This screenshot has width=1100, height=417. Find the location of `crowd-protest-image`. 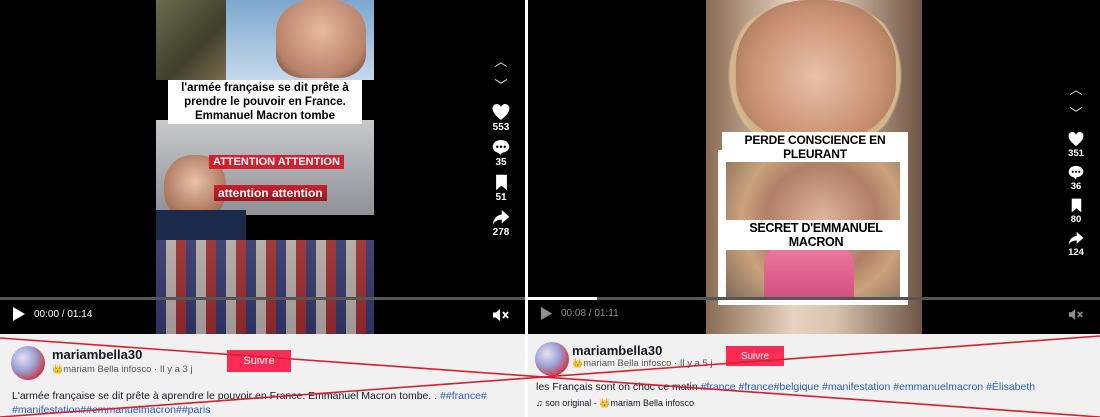

crowd-protest-image is located at coordinates (265, 287).